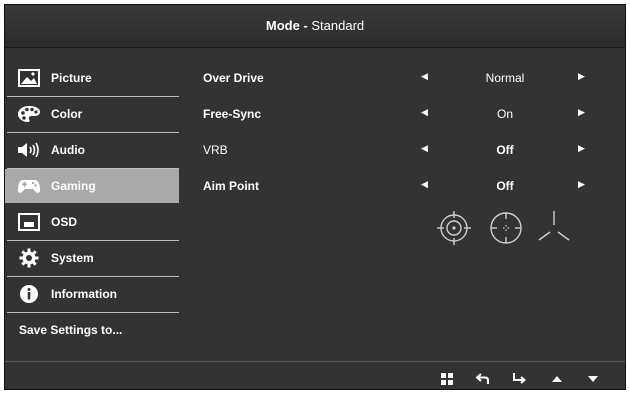 The image size is (630, 394). I want to click on sidebar-item-gaming: Gaming, so click(92, 186).